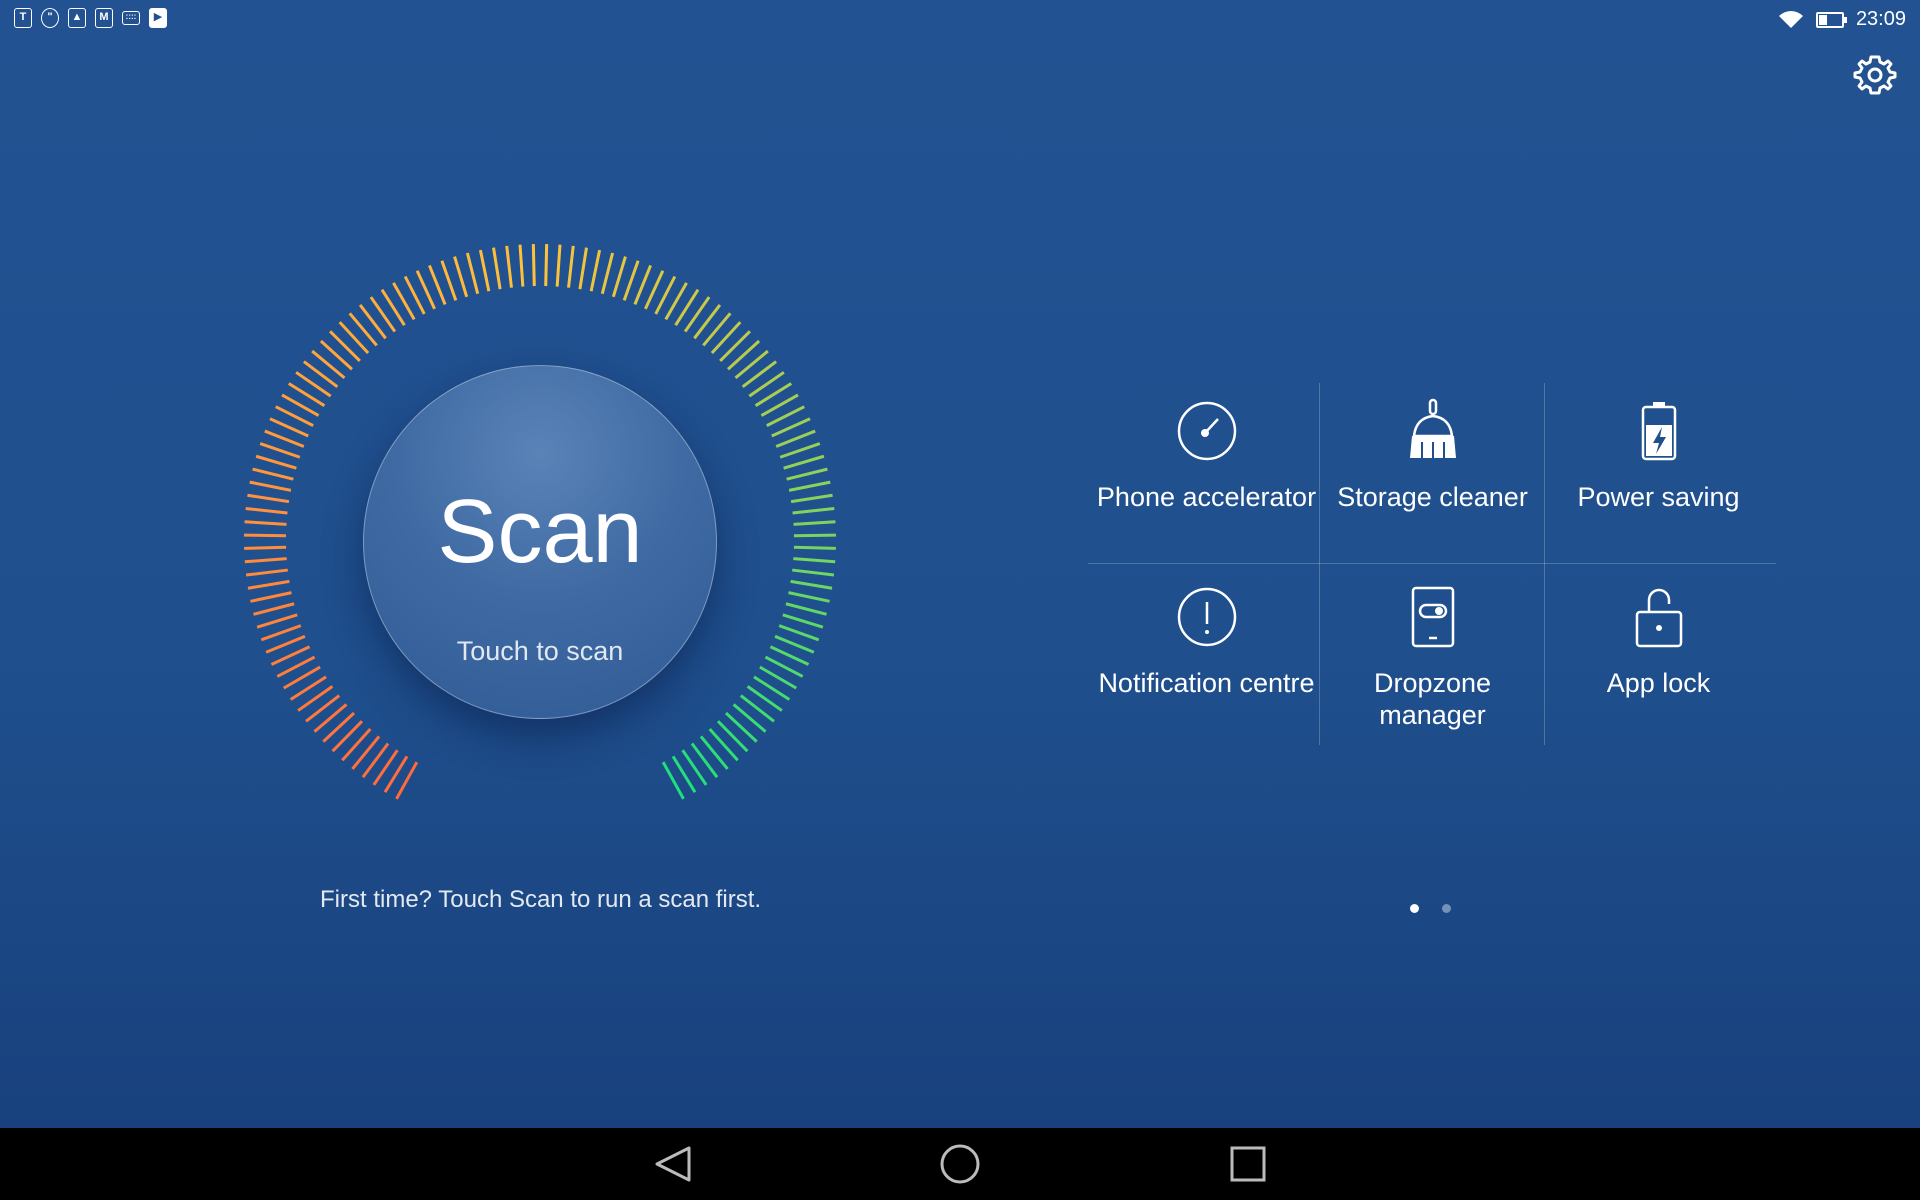 The width and height of the screenshot is (1920, 1200). I want to click on feature-label: Dropzone manager, so click(1432, 699).